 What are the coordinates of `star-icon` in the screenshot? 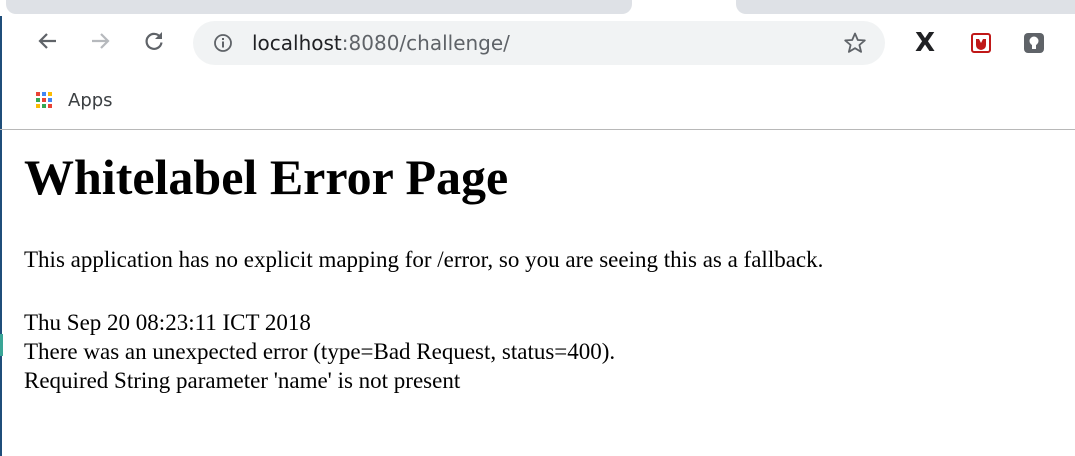 It's located at (855, 43).